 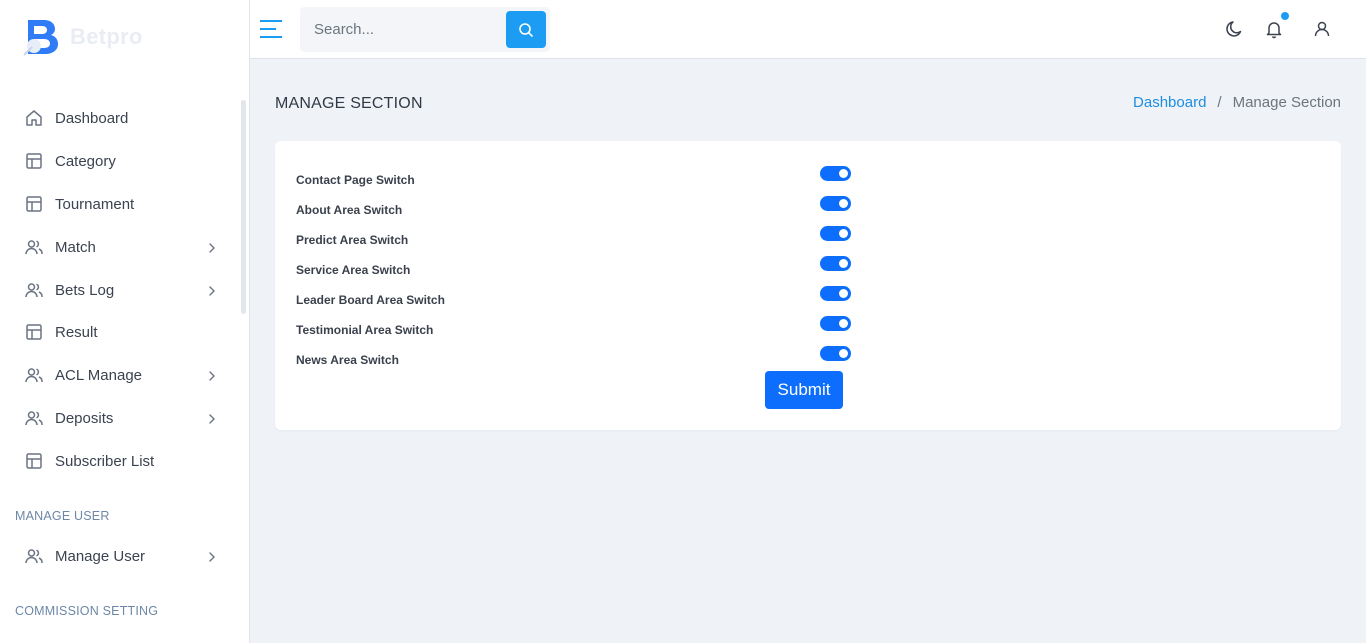 I want to click on sidebar-item-manage-user: Manage User, so click(x=124, y=556).